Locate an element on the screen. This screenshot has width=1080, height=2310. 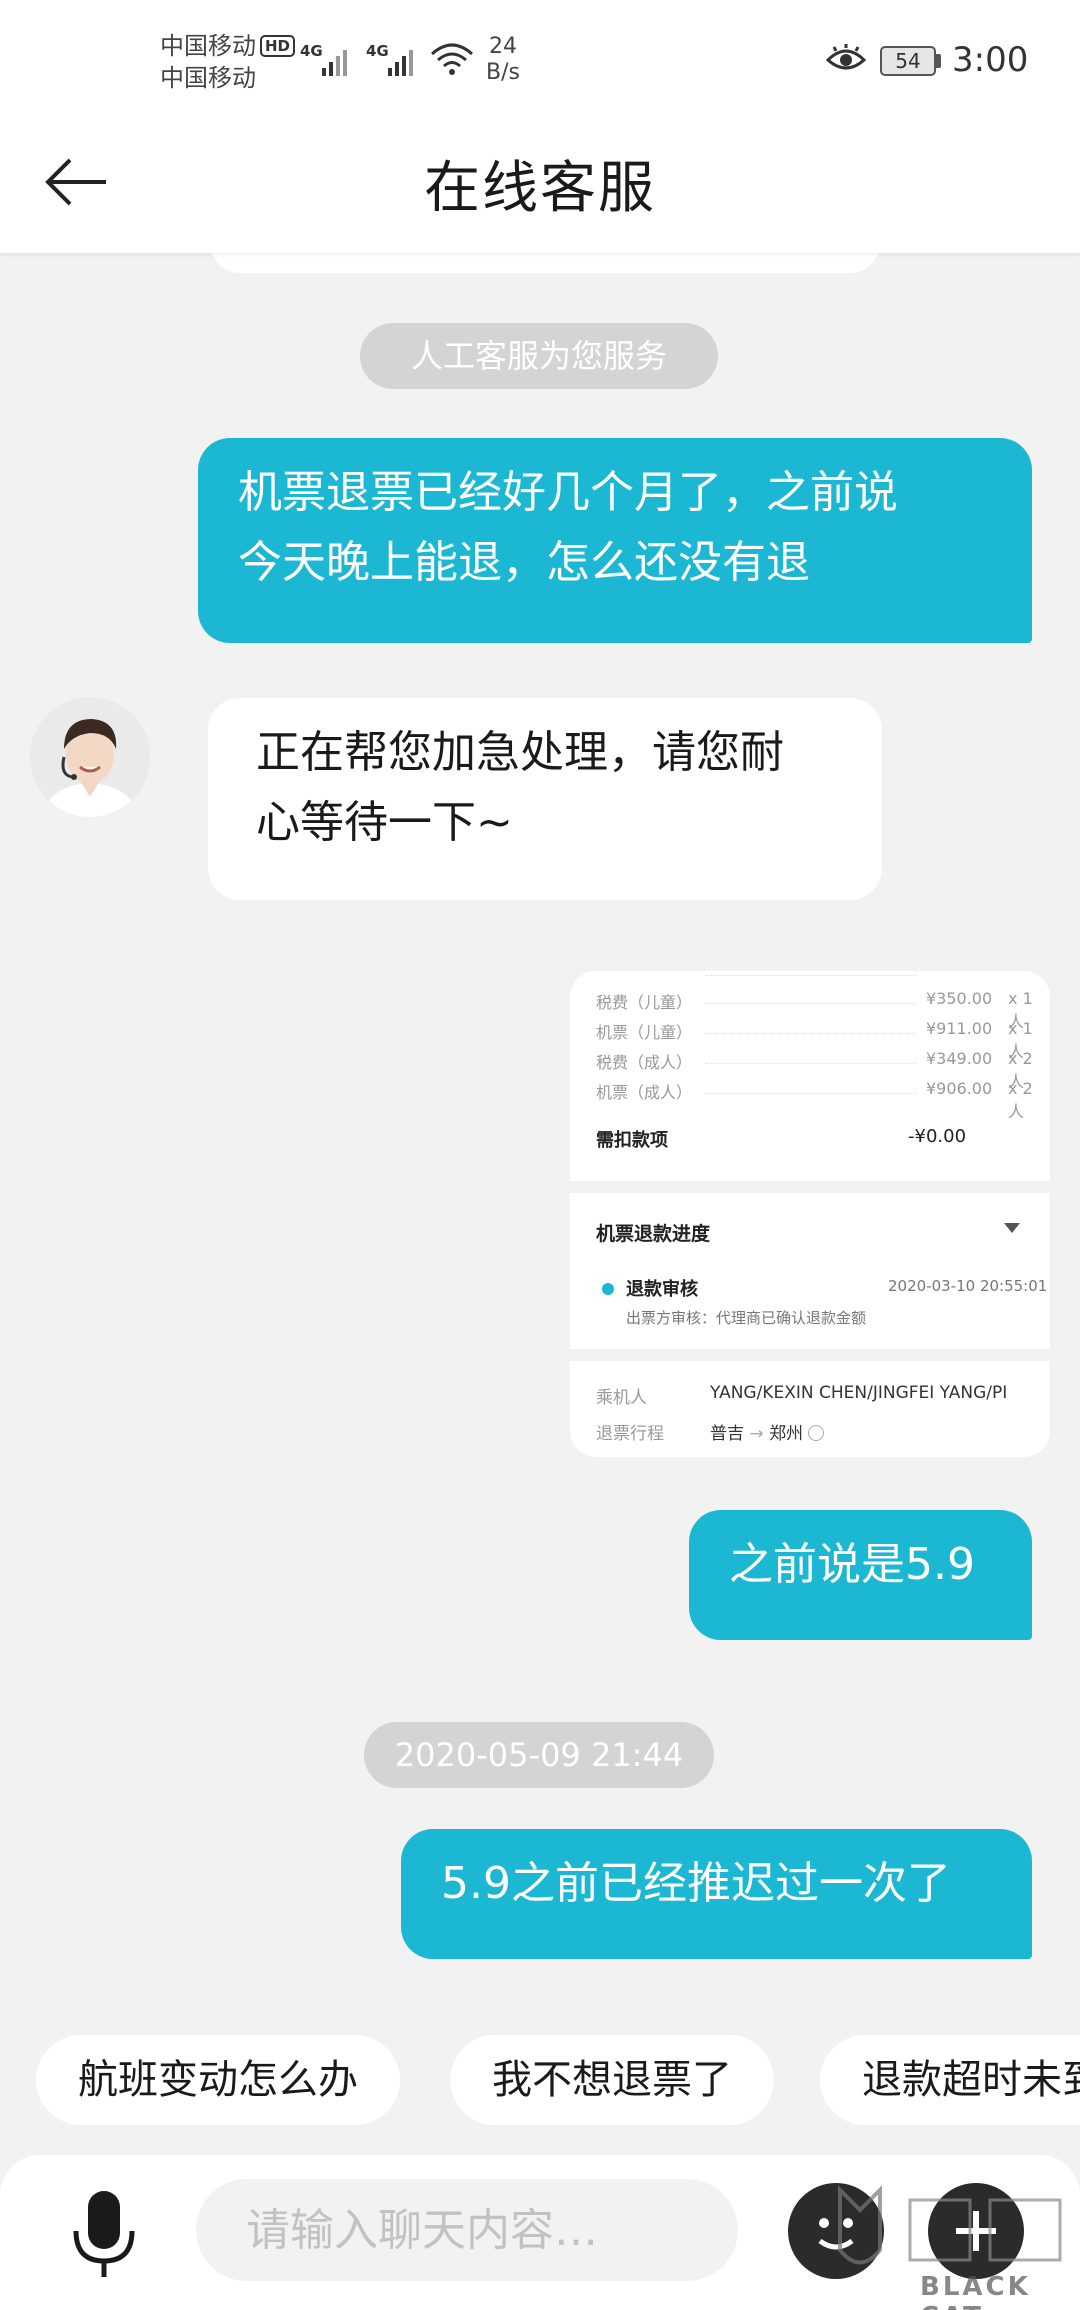
passenger-label: 乘机人 is located at coordinates (621, 1398).